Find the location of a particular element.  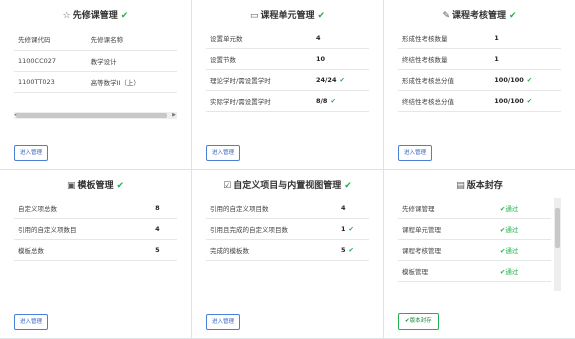

table-row: 模板管理 ✔通过 is located at coordinates (474, 271).